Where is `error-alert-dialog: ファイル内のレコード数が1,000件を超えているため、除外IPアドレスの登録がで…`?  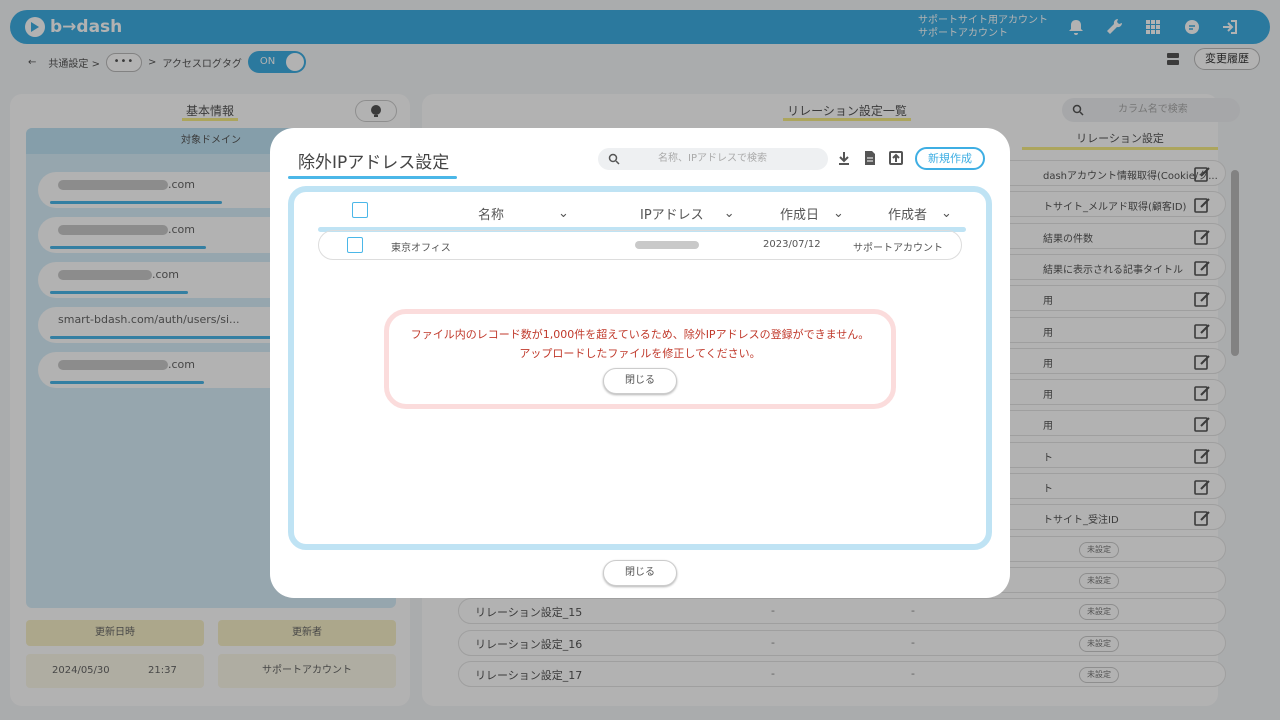 error-alert-dialog: ファイル内のレコード数が1,000件を超えているため、除外IPアドレスの登録がで… is located at coordinates (640, 359).